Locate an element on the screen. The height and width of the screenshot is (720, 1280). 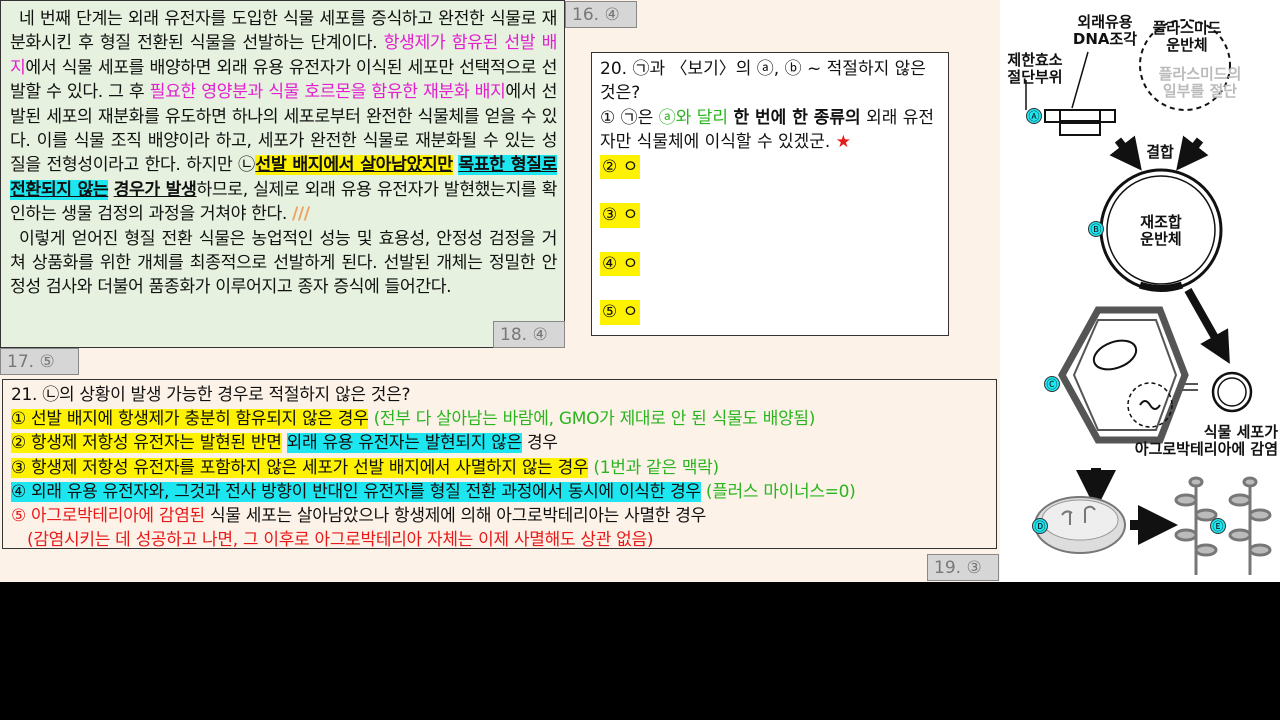
q20-option-2: ② ㅇ is located at coordinates (620, 167).